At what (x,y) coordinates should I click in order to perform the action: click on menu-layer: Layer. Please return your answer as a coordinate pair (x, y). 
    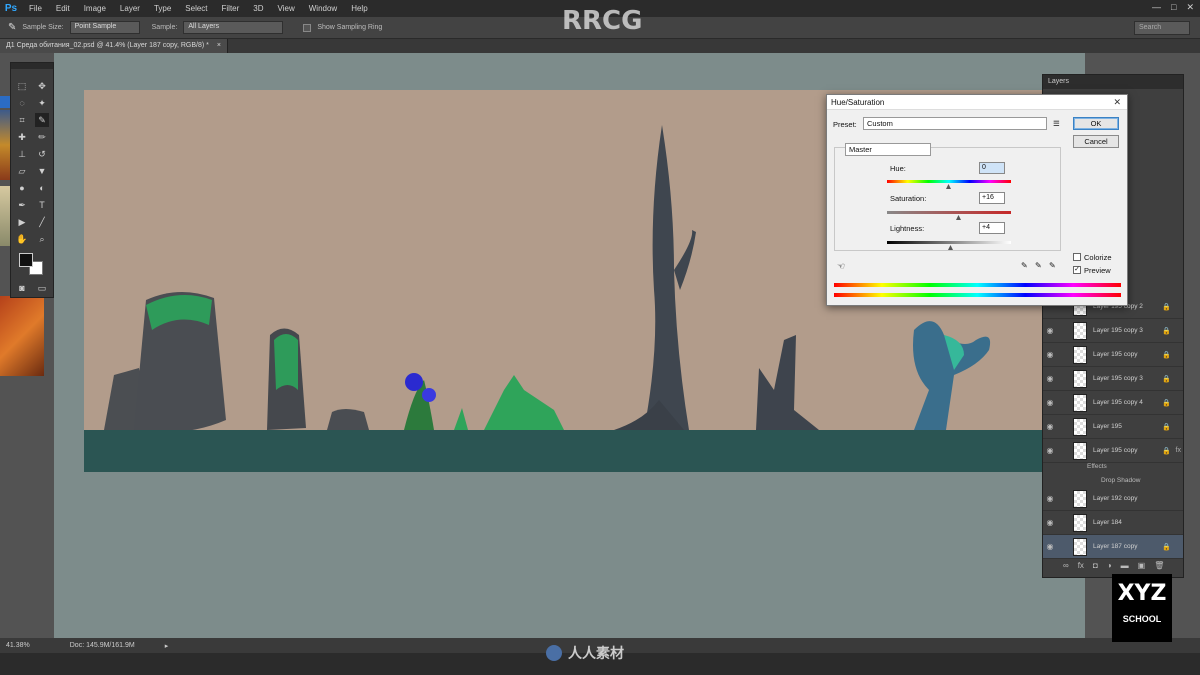
    Looking at the image, I should click on (130, 8).